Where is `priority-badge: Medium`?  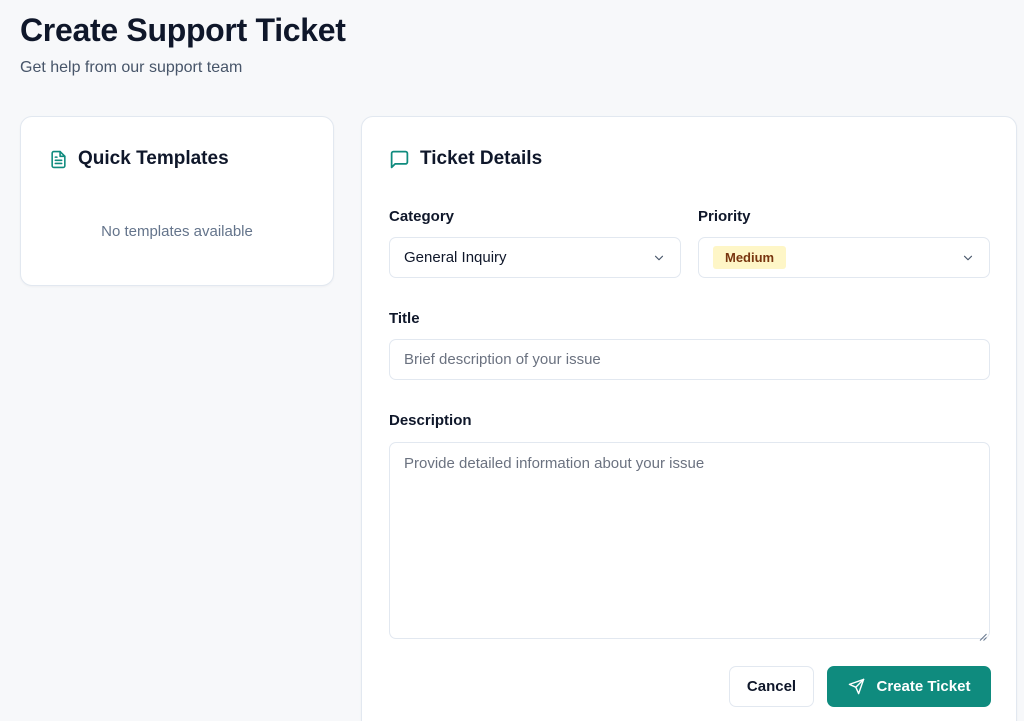 priority-badge: Medium is located at coordinates (750, 257).